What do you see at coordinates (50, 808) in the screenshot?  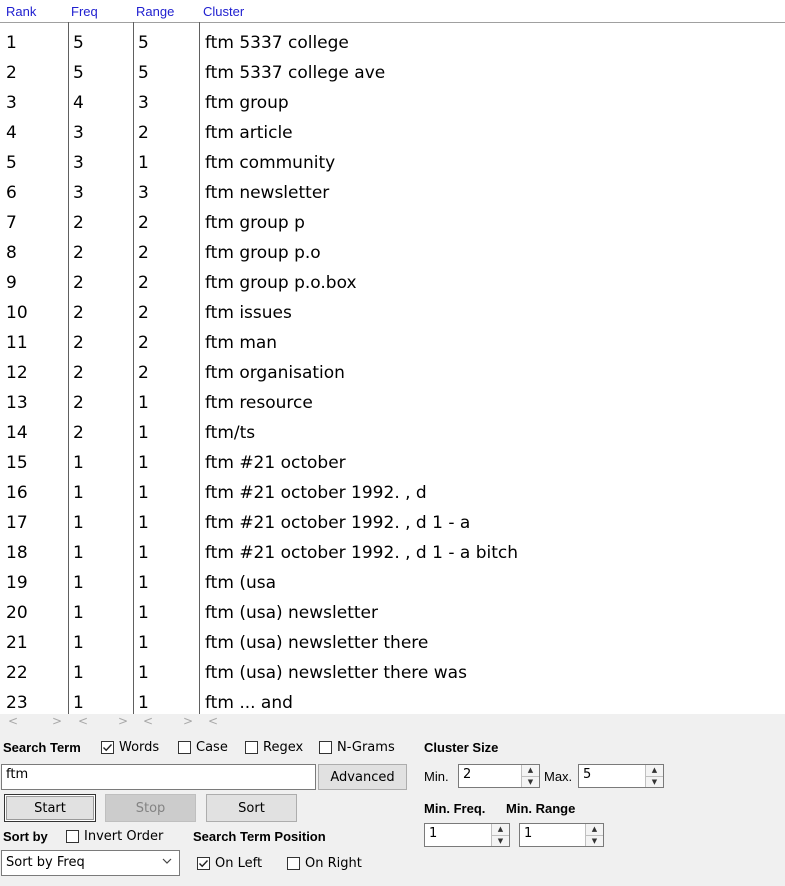 I see `start-button: Start` at bounding box center [50, 808].